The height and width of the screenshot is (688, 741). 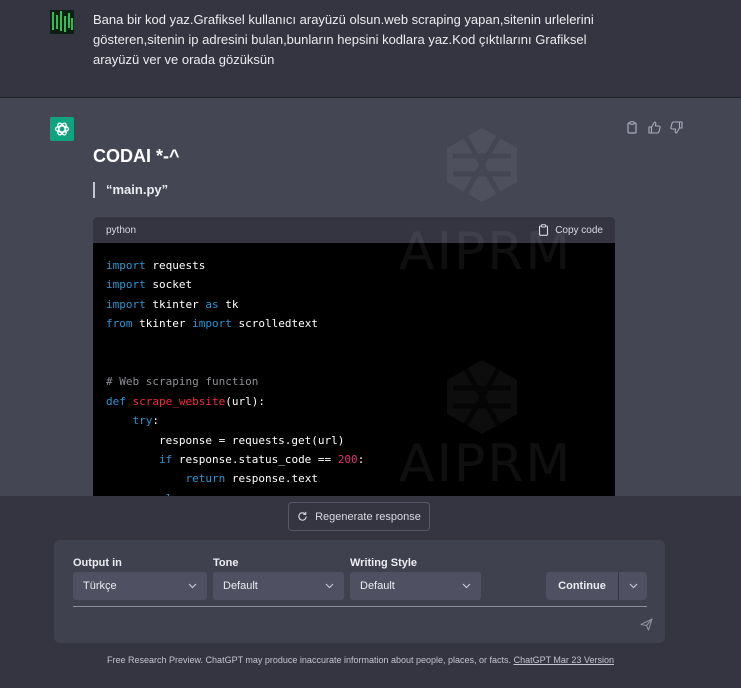 What do you see at coordinates (97, 563) in the screenshot?
I see `output-in-label: Output in` at bounding box center [97, 563].